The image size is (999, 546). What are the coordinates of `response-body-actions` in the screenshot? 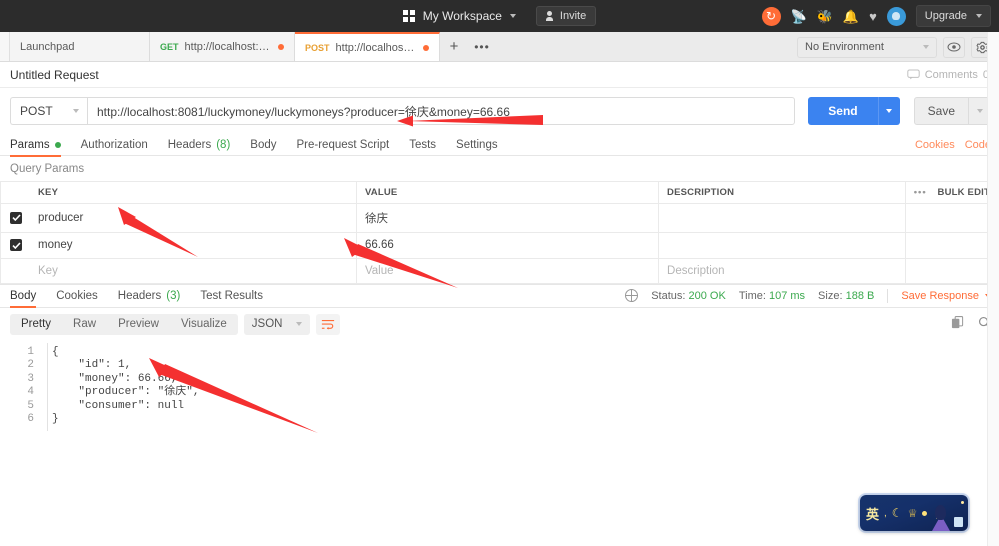 It's located at (971, 324).